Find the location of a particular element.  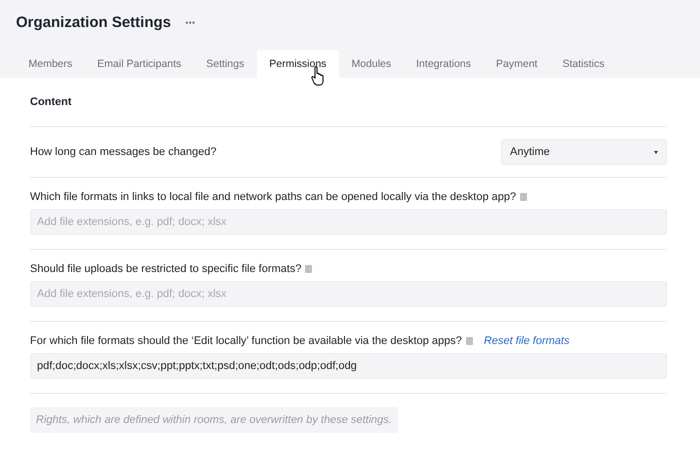

dropdown: Anytime is located at coordinates (584, 152).